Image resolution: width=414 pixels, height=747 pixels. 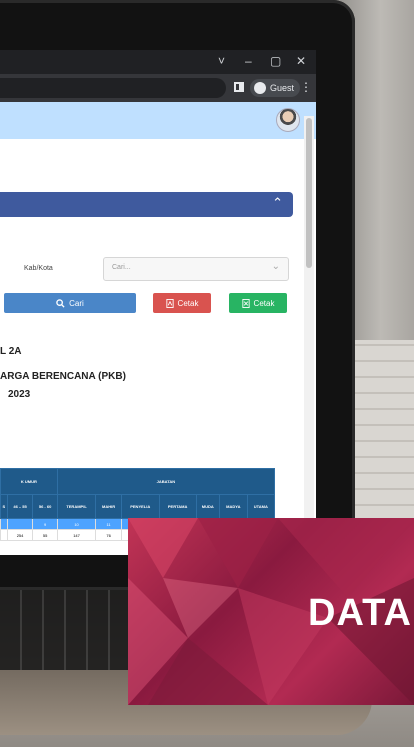 I want to click on profile-button: Guest, so click(x=275, y=88).